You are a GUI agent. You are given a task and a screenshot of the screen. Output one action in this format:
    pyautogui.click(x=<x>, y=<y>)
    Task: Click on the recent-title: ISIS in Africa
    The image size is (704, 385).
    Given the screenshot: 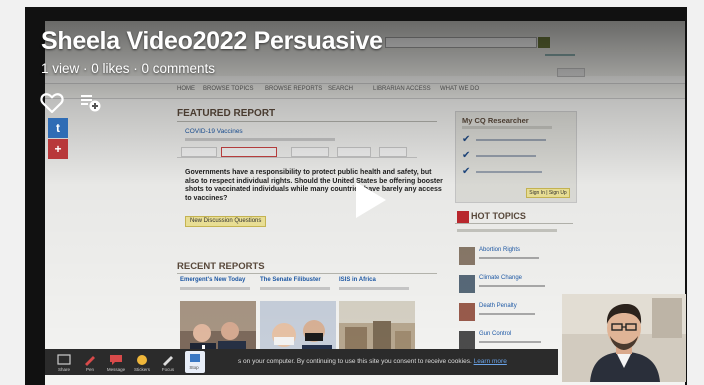 What is the action you would take?
    pyautogui.click(x=357, y=280)
    